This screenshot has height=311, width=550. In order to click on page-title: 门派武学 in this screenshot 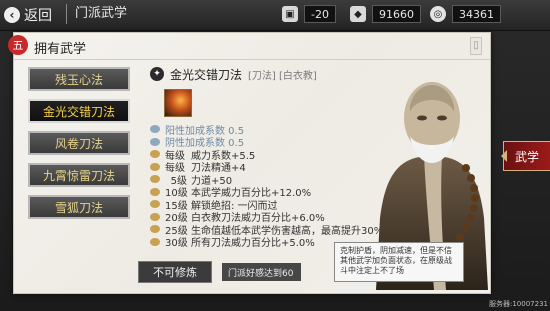, I will do `click(106, 14)`.